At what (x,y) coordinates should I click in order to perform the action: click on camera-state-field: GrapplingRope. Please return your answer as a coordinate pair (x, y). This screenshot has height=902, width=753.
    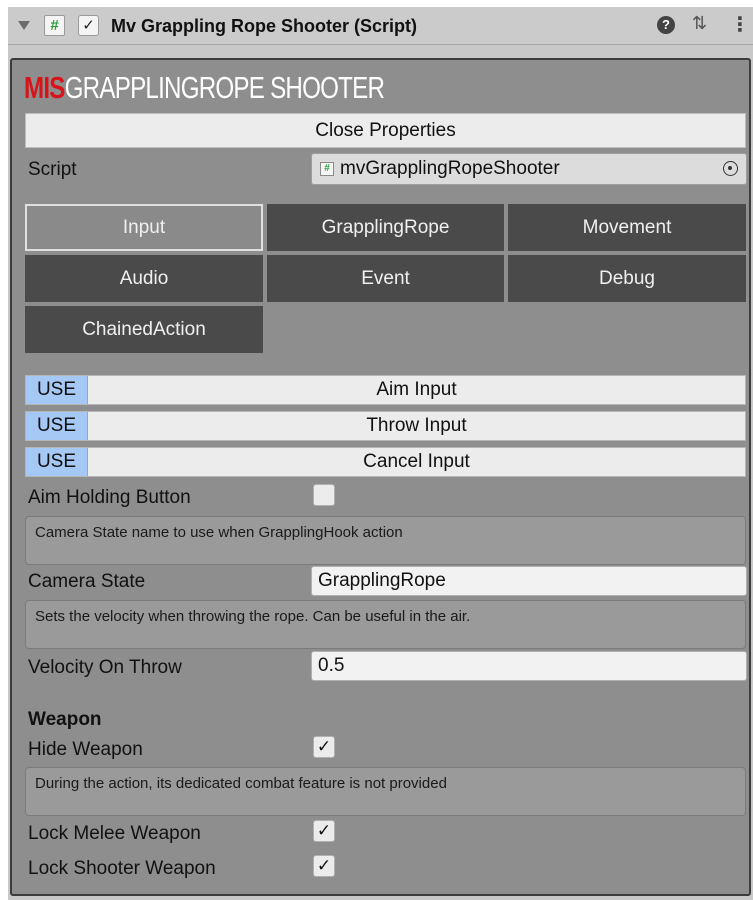
    Looking at the image, I should click on (529, 581).